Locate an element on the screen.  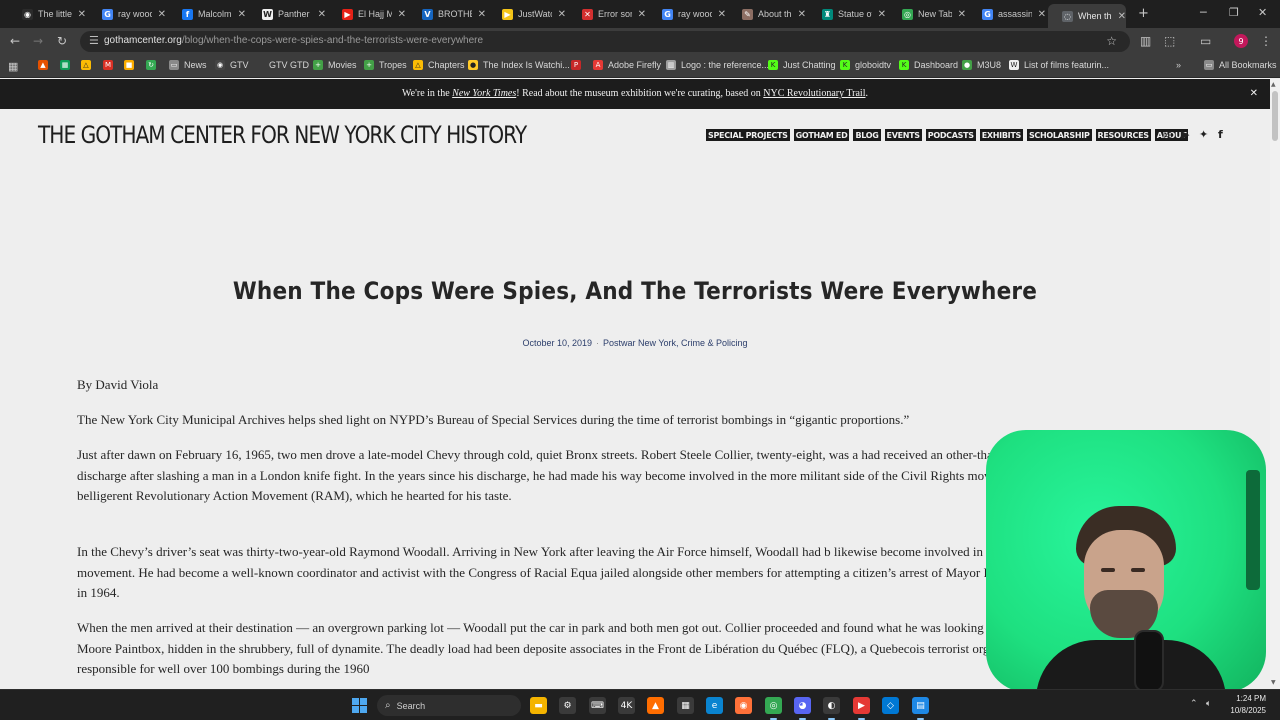
bookmark-item: ◉ GTV is located at coordinates (232, 65).